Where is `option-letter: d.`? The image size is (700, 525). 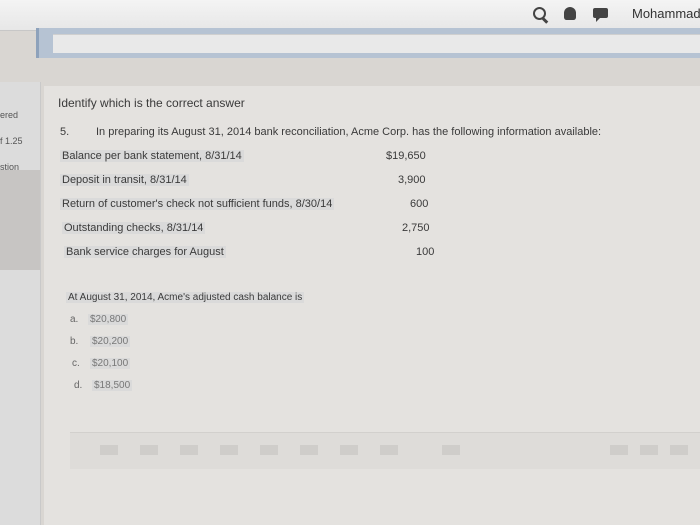
option-letter: d. is located at coordinates (78, 385).